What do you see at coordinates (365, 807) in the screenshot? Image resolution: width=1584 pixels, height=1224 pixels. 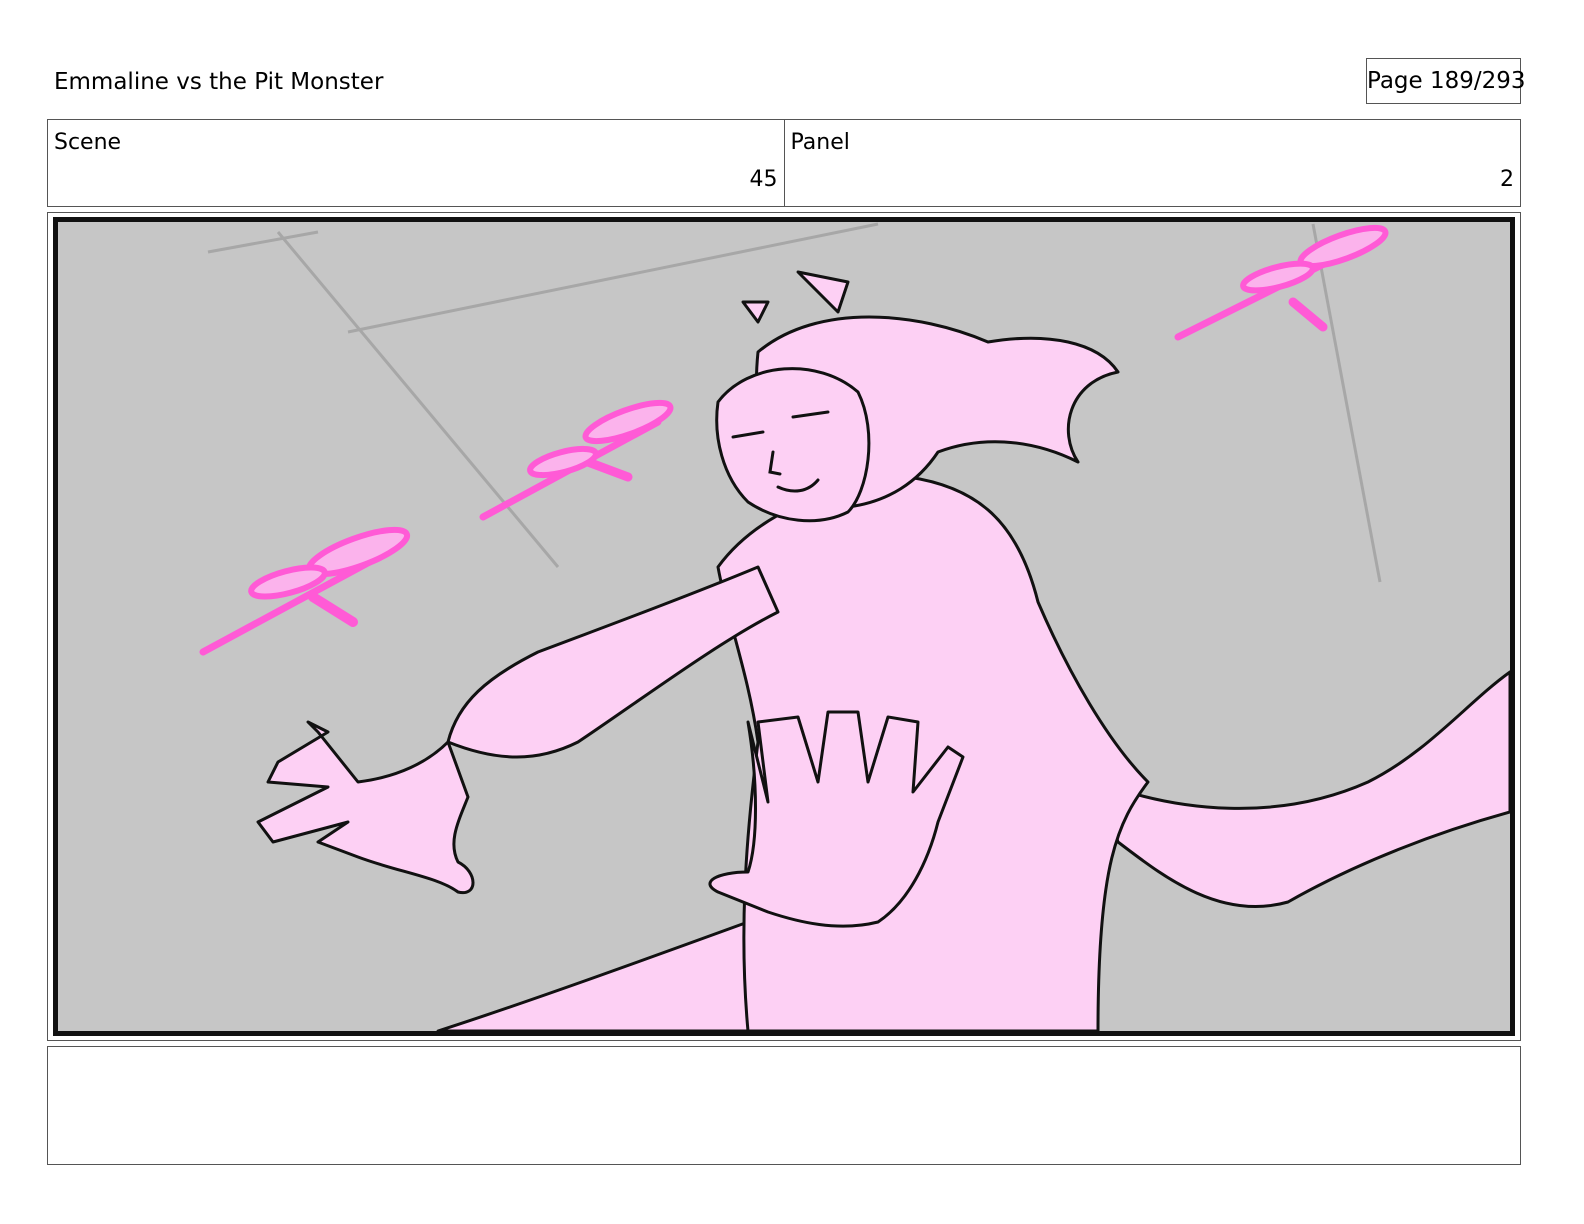 I see `left-hand` at bounding box center [365, 807].